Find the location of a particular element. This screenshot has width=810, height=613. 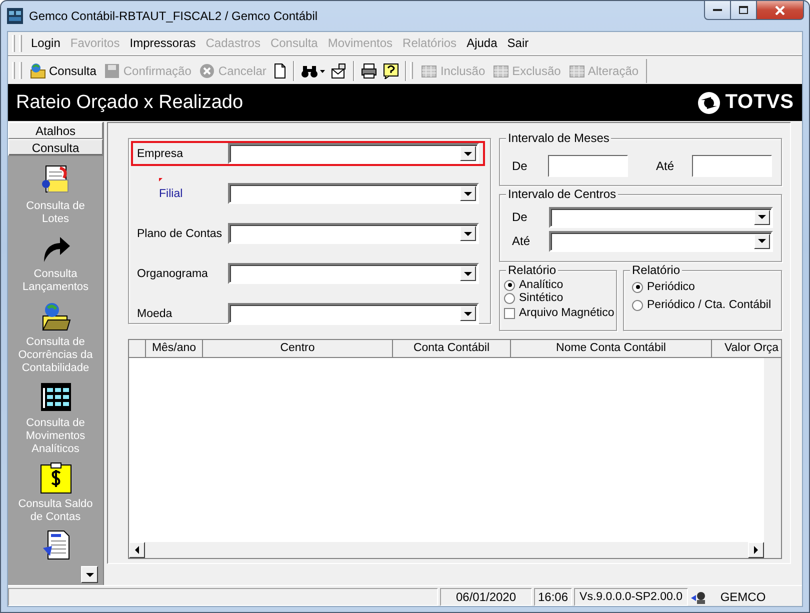

field-label: Moeda is located at coordinates (155, 314).